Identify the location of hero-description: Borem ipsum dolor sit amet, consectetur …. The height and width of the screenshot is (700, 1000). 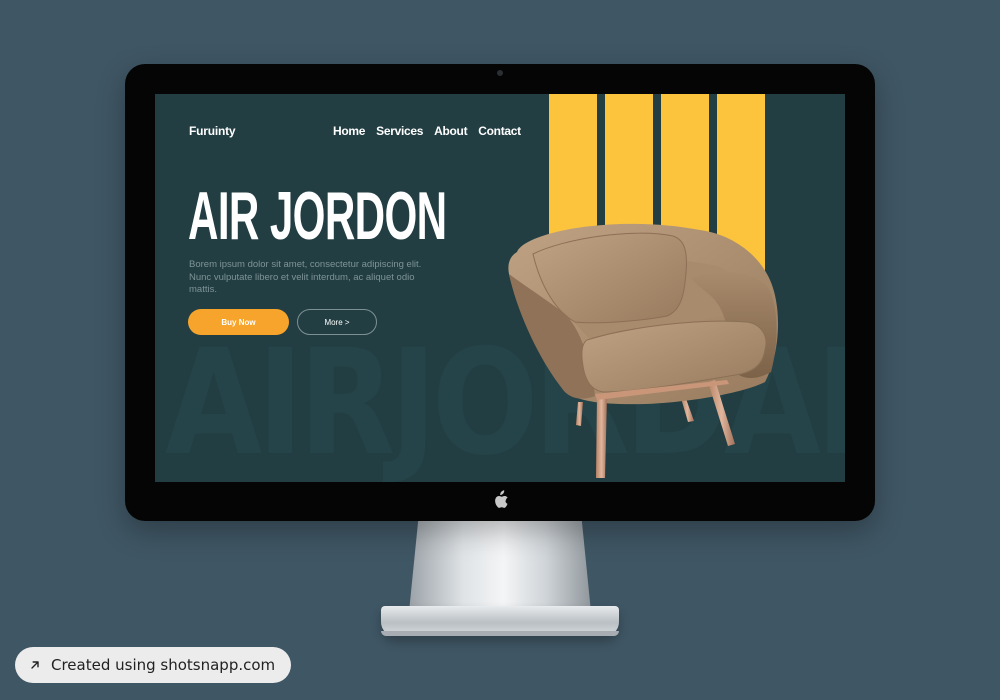
(305, 277).